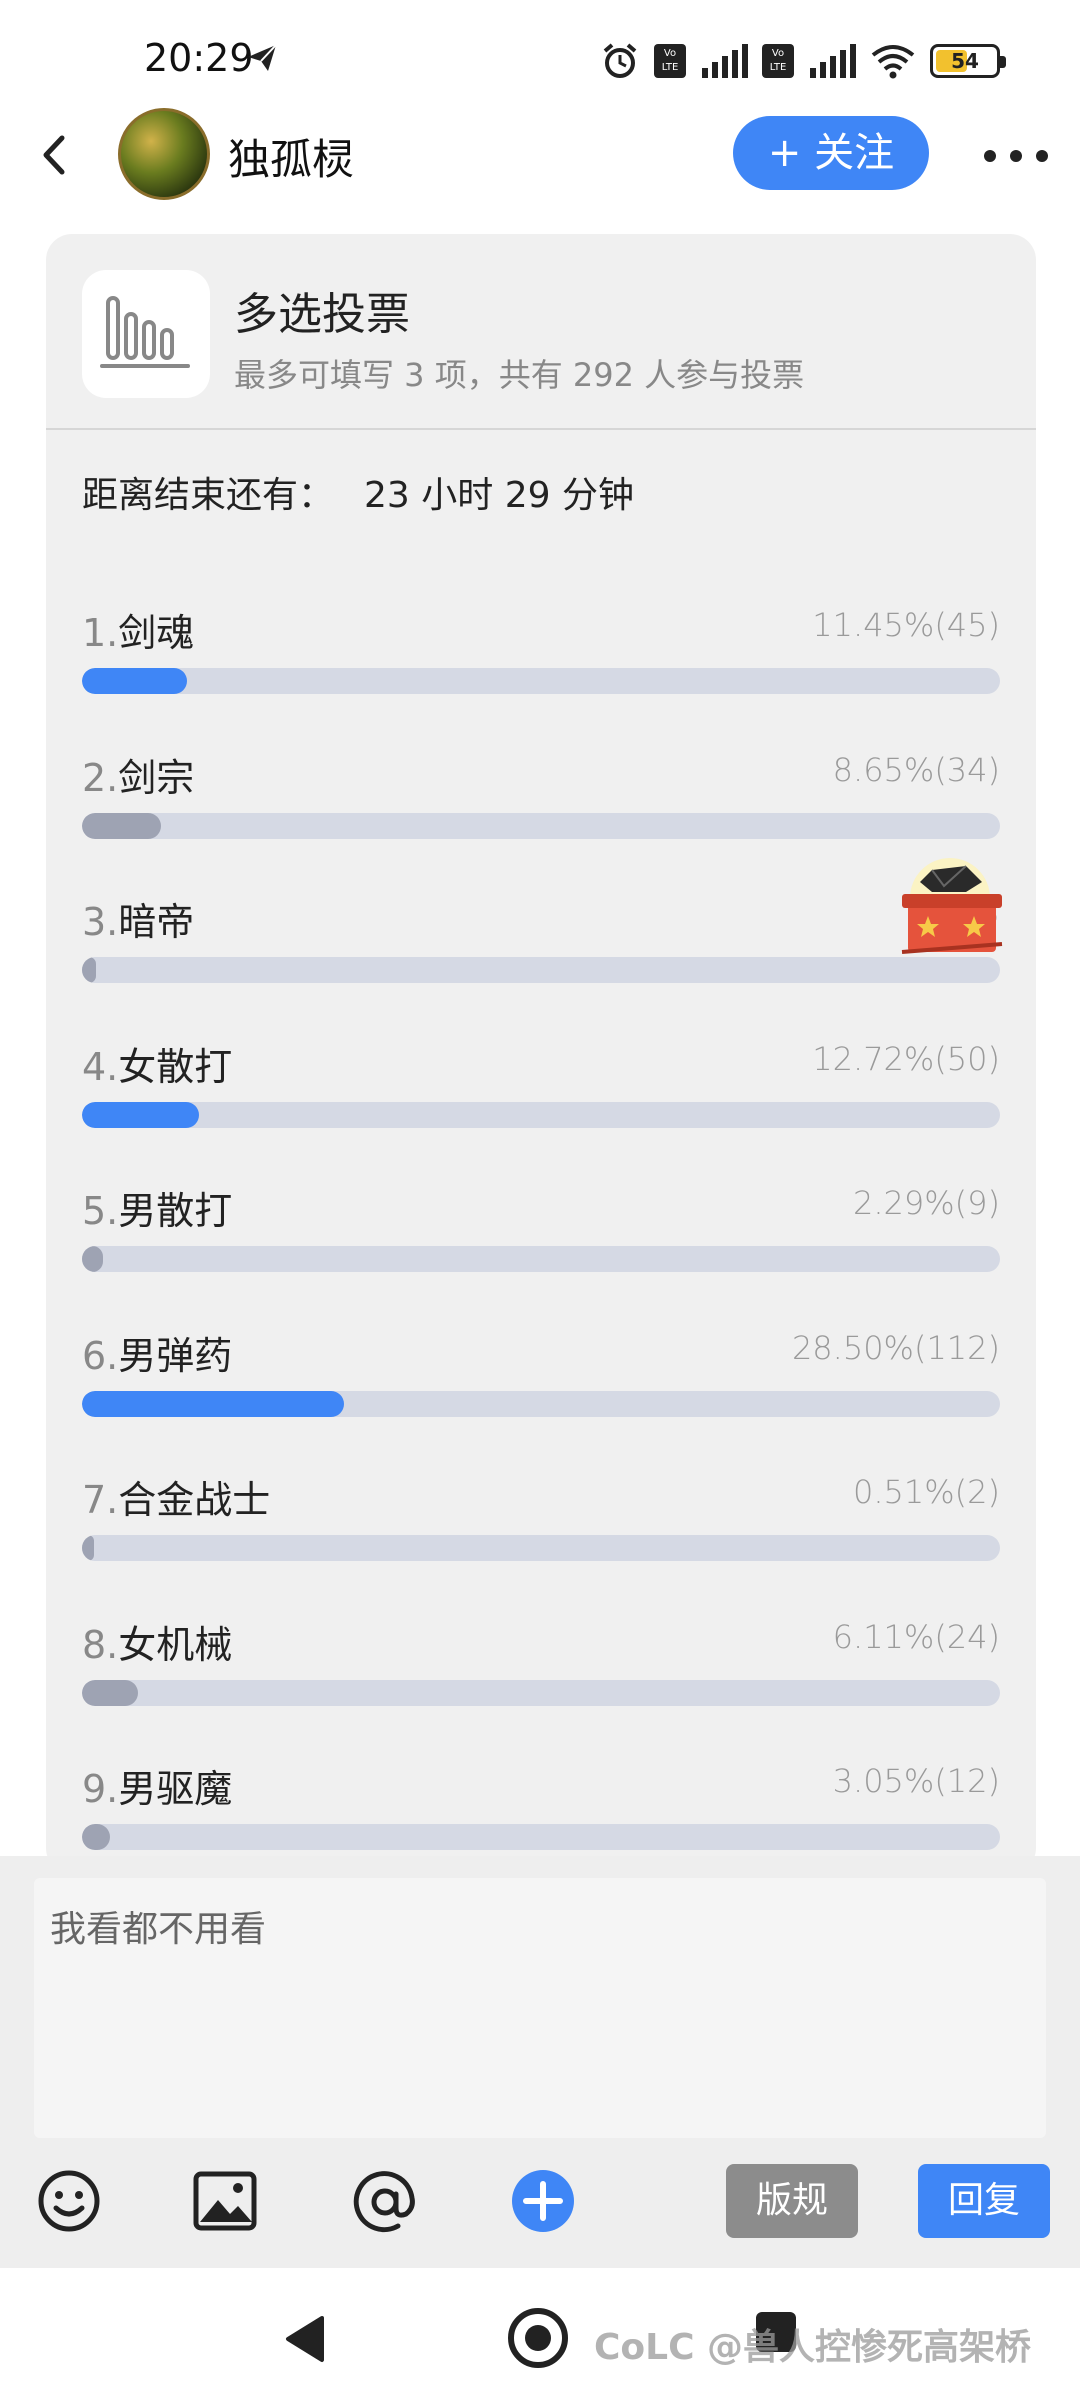  I want to click on poll-option: 7.合金战士 0.51%(2), so click(541, 1534).